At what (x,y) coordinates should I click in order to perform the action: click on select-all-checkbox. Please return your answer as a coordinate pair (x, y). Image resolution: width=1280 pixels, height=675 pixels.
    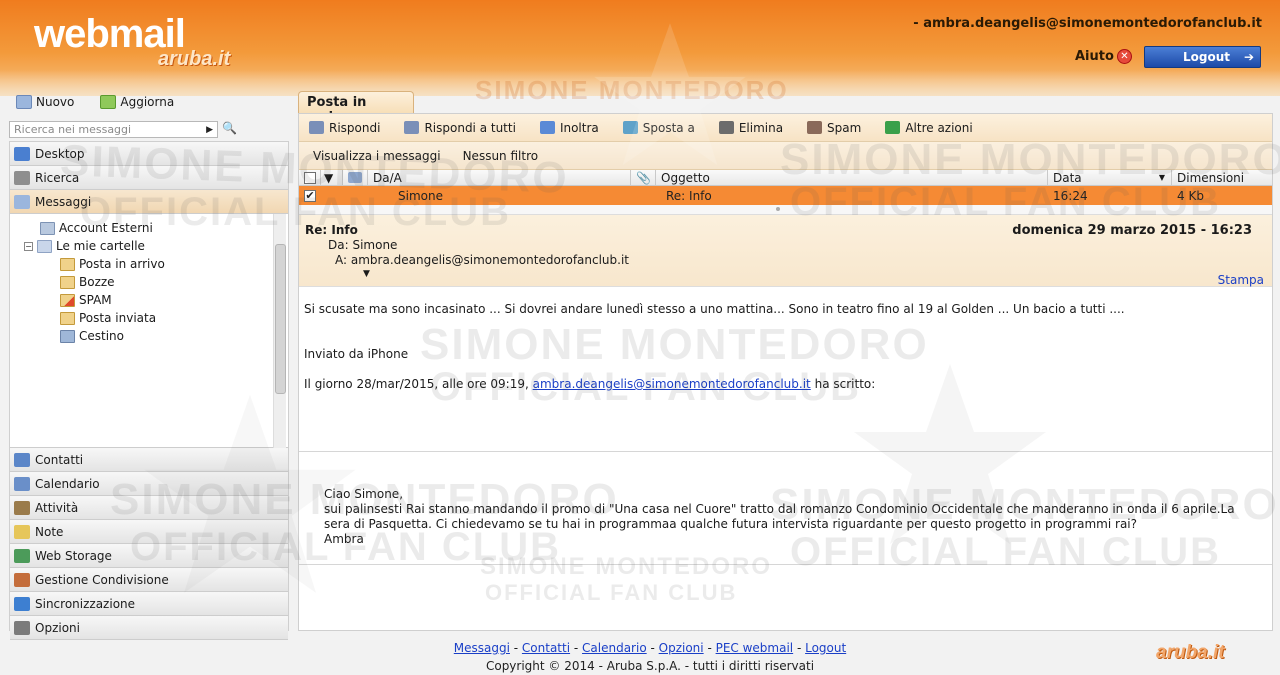
    Looking at the image, I should click on (310, 177).